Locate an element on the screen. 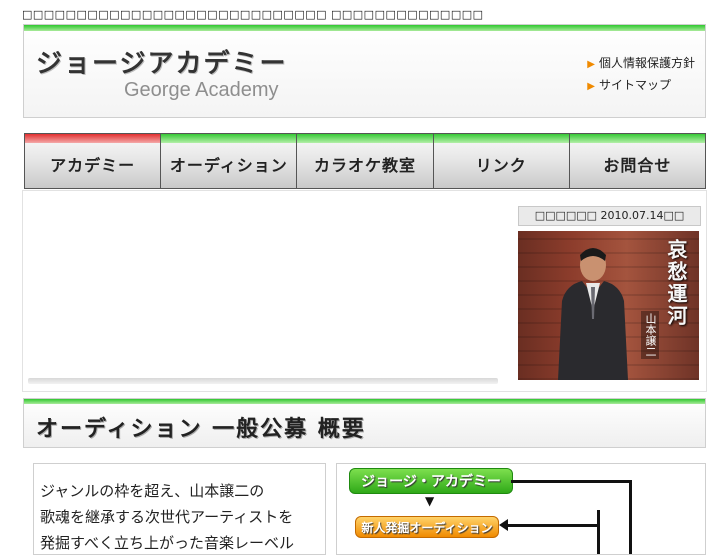  section-accent-bar is located at coordinates (364, 401).